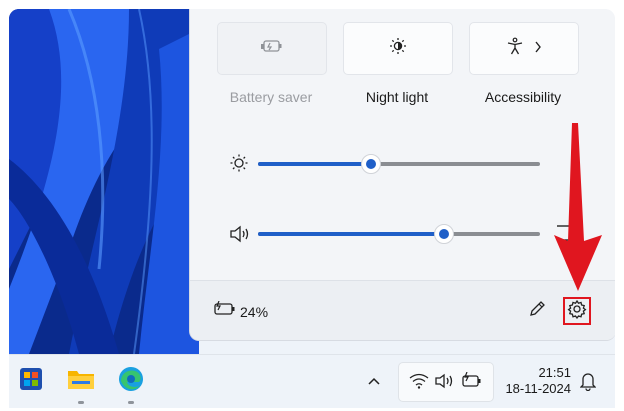 This screenshot has width=624, height=411. I want to click on brightness-slider-fill, so click(314, 164).